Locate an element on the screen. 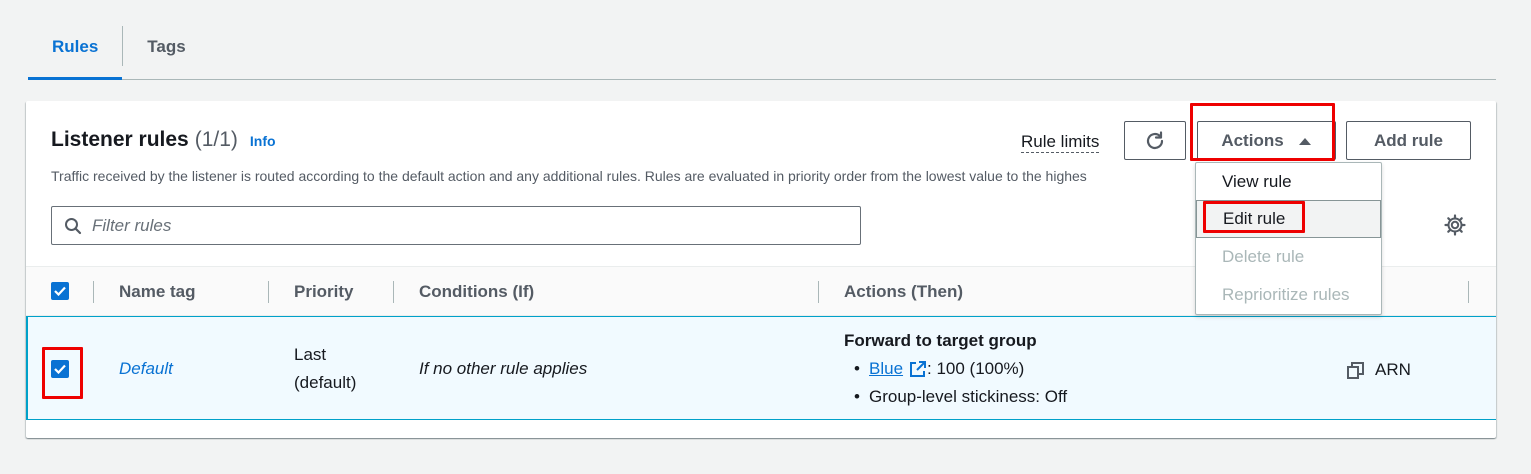 This screenshot has width=1531, height=474. caret-up-icon is located at coordinates (1304, 141).